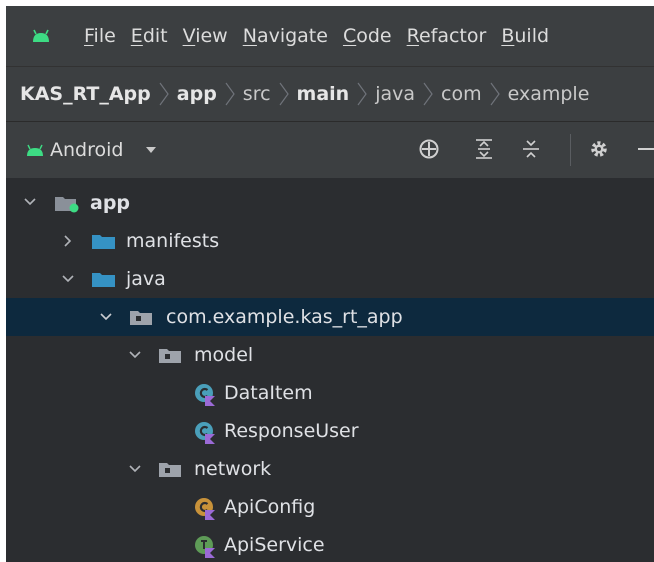  I want to click on breadcrumb-app: app, so click(197, 94).